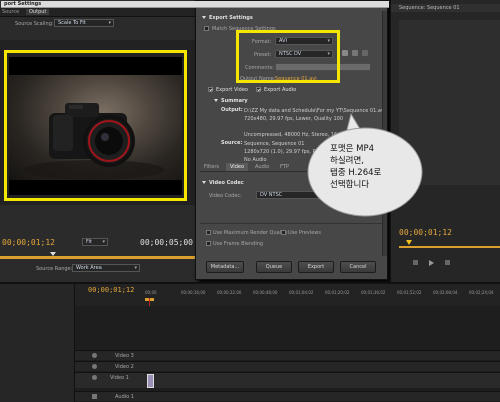 This screenshot has height=402, width=500. I want to click on export-button: Export, so click(316, 267).